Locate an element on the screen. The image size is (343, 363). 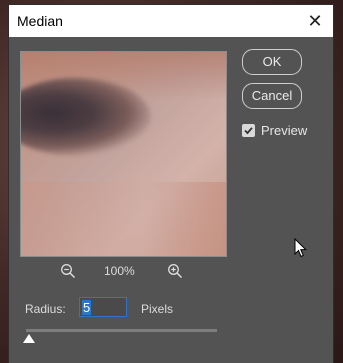
cancel-button: Cancel is located at coordinates (272, 96).